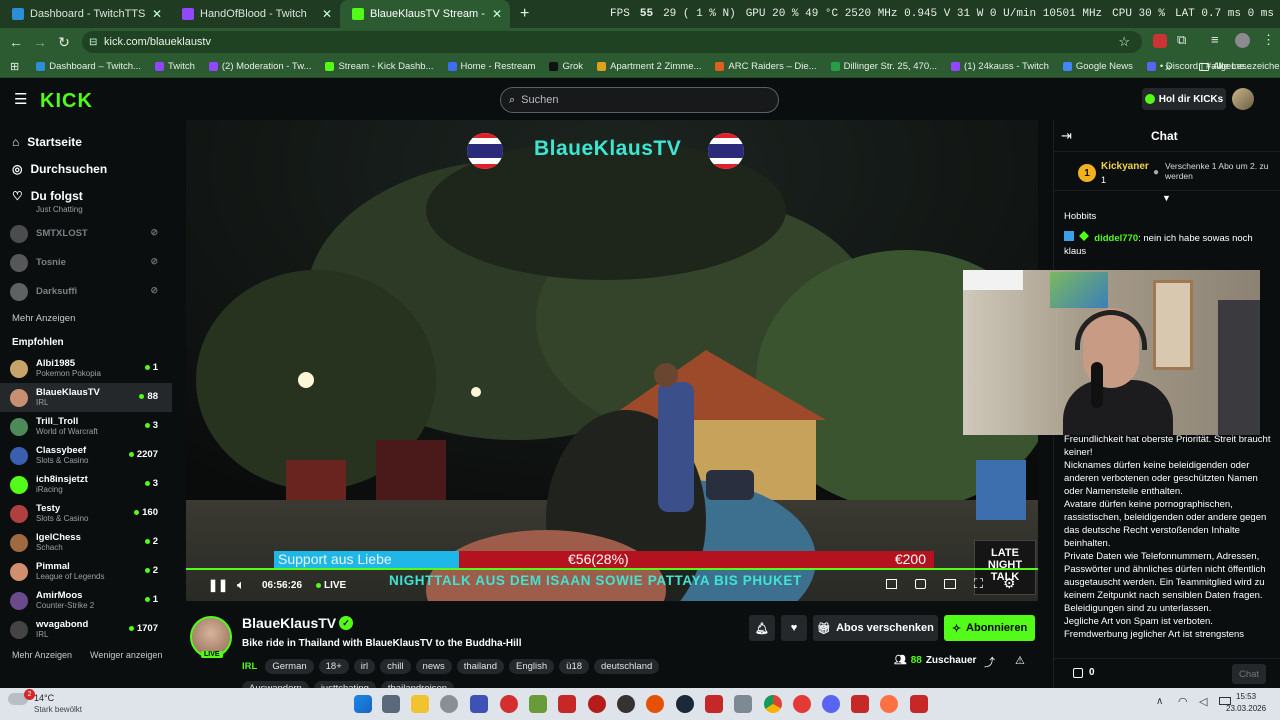 This screenshot has width=1280, height=720. What do you see at coordinates (86, 195) in the screenshot?
I see `sidebar-item-du-folgst: ♡ Du folgst` at bounding box center [86, 195].